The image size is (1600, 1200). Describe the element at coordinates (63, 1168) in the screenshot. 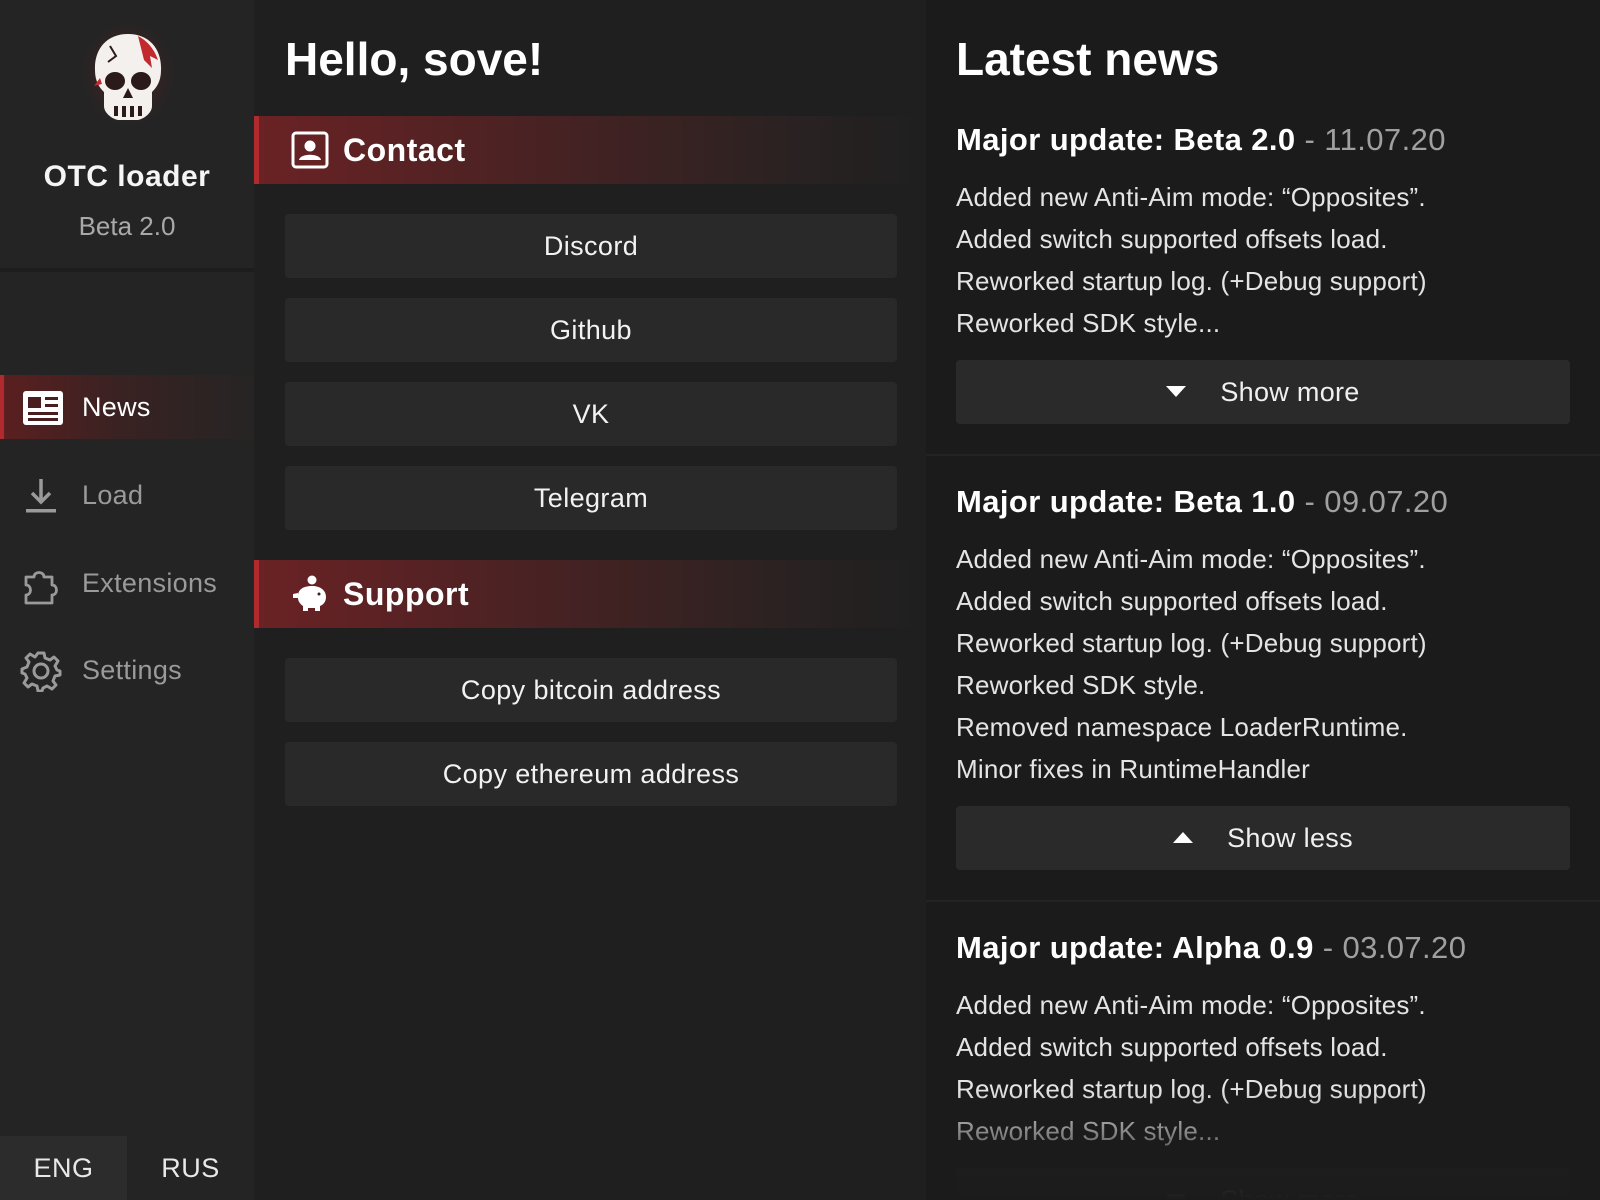

I see `language-eng-button: ENG` at that location.